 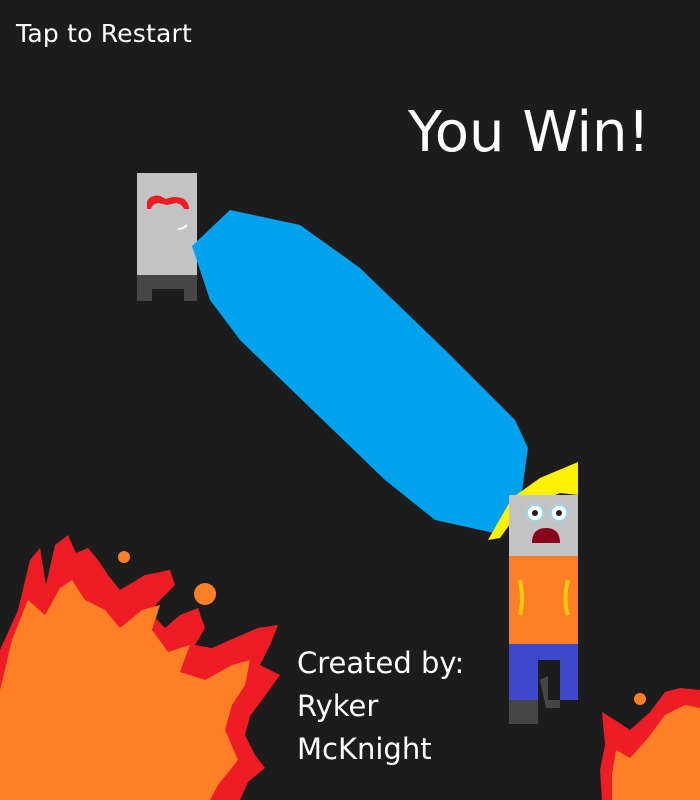 I want to click on credits: Created by: Ryker McKnight, so click(x=380, y=706).